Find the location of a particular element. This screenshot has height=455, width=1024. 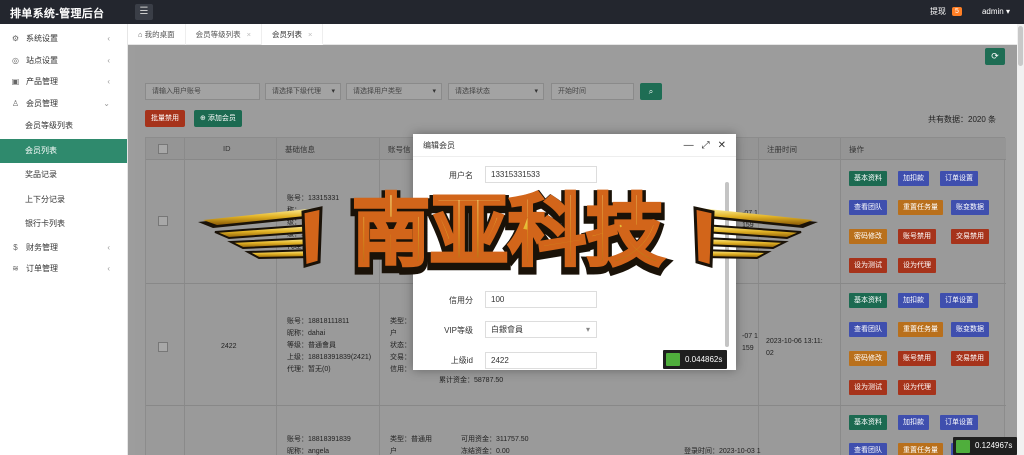

sidebar-item-member-list: 会员列表 is located at coordinates (63, 150).